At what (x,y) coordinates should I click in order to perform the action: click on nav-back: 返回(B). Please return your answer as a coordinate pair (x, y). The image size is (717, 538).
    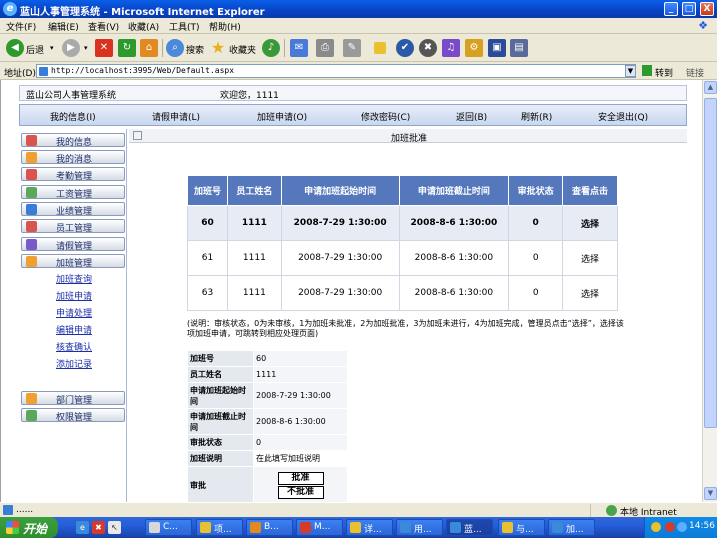
    Looking at the image, I should click on (471, 116).